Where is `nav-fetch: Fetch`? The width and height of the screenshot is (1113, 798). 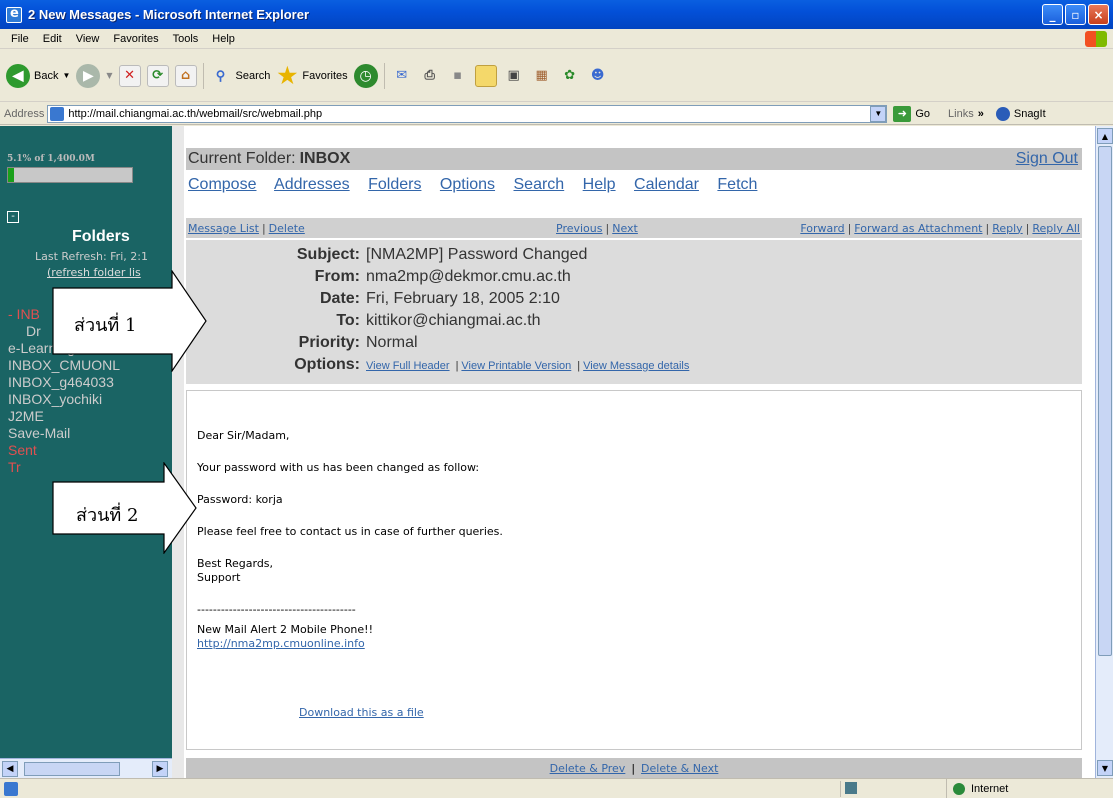
nav-fetch: Fetch is located at coordinates (737, 184).